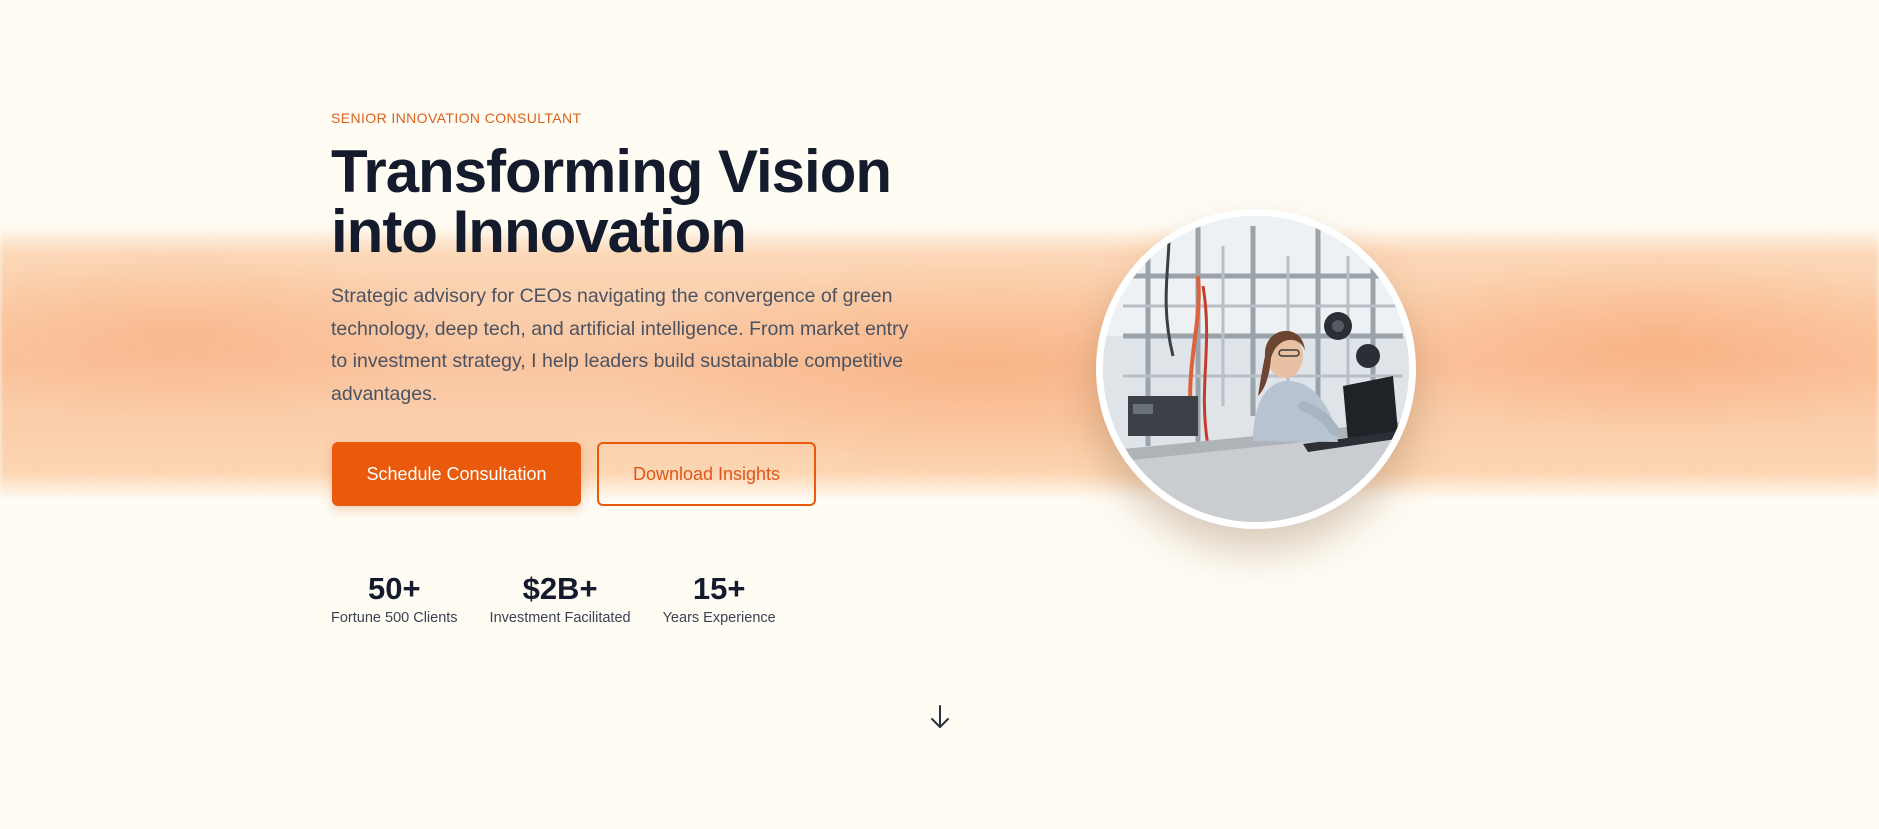 The width and height of the screenshot is (1879, 829). I want to click on headline-line-2: into Innovation, so click(539, 231).